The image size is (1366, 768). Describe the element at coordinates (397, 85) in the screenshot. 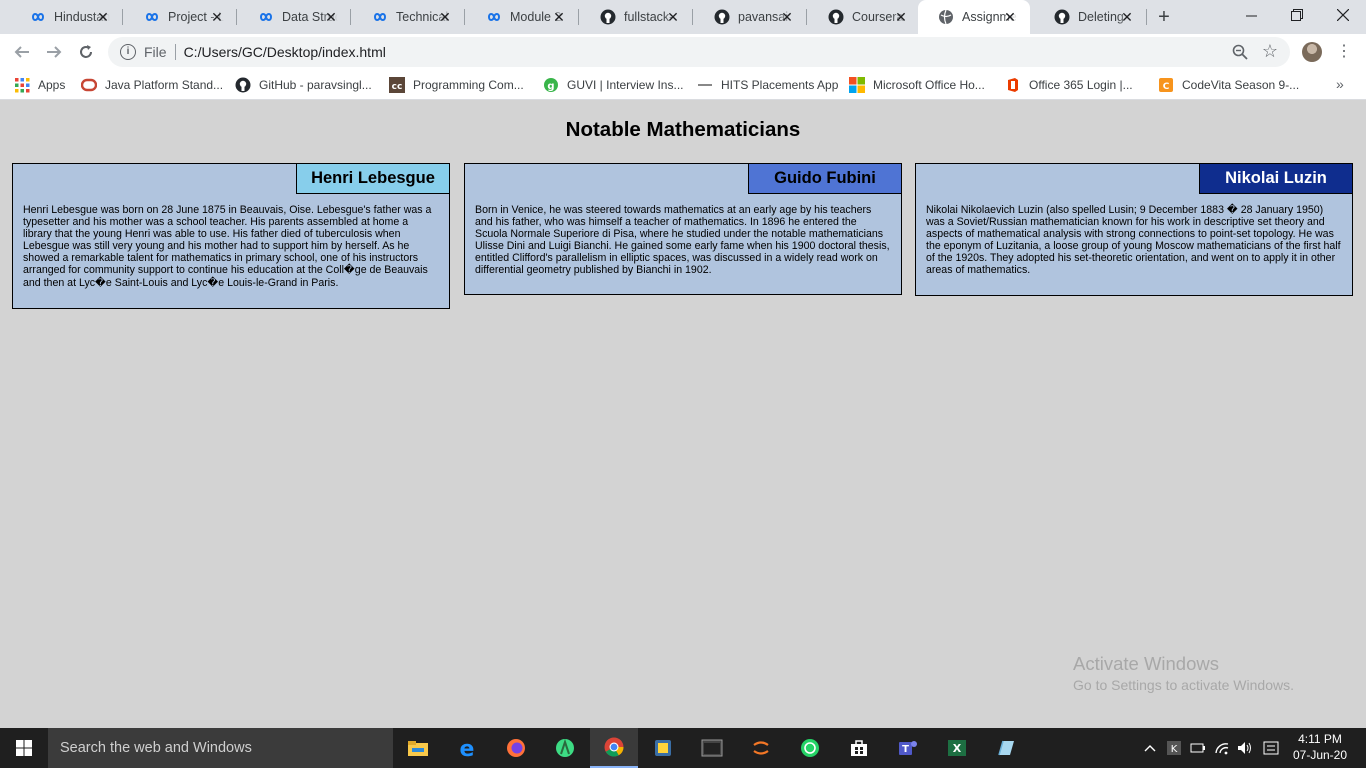

I see `codechef-icon: cc` at that location.